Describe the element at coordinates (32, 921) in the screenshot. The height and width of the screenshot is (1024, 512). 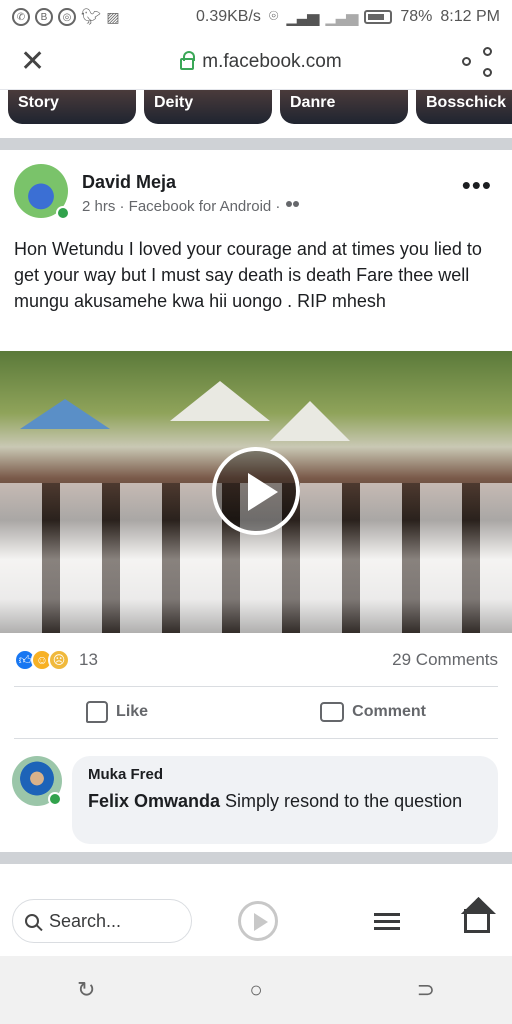
I see `search-icon` at that location.